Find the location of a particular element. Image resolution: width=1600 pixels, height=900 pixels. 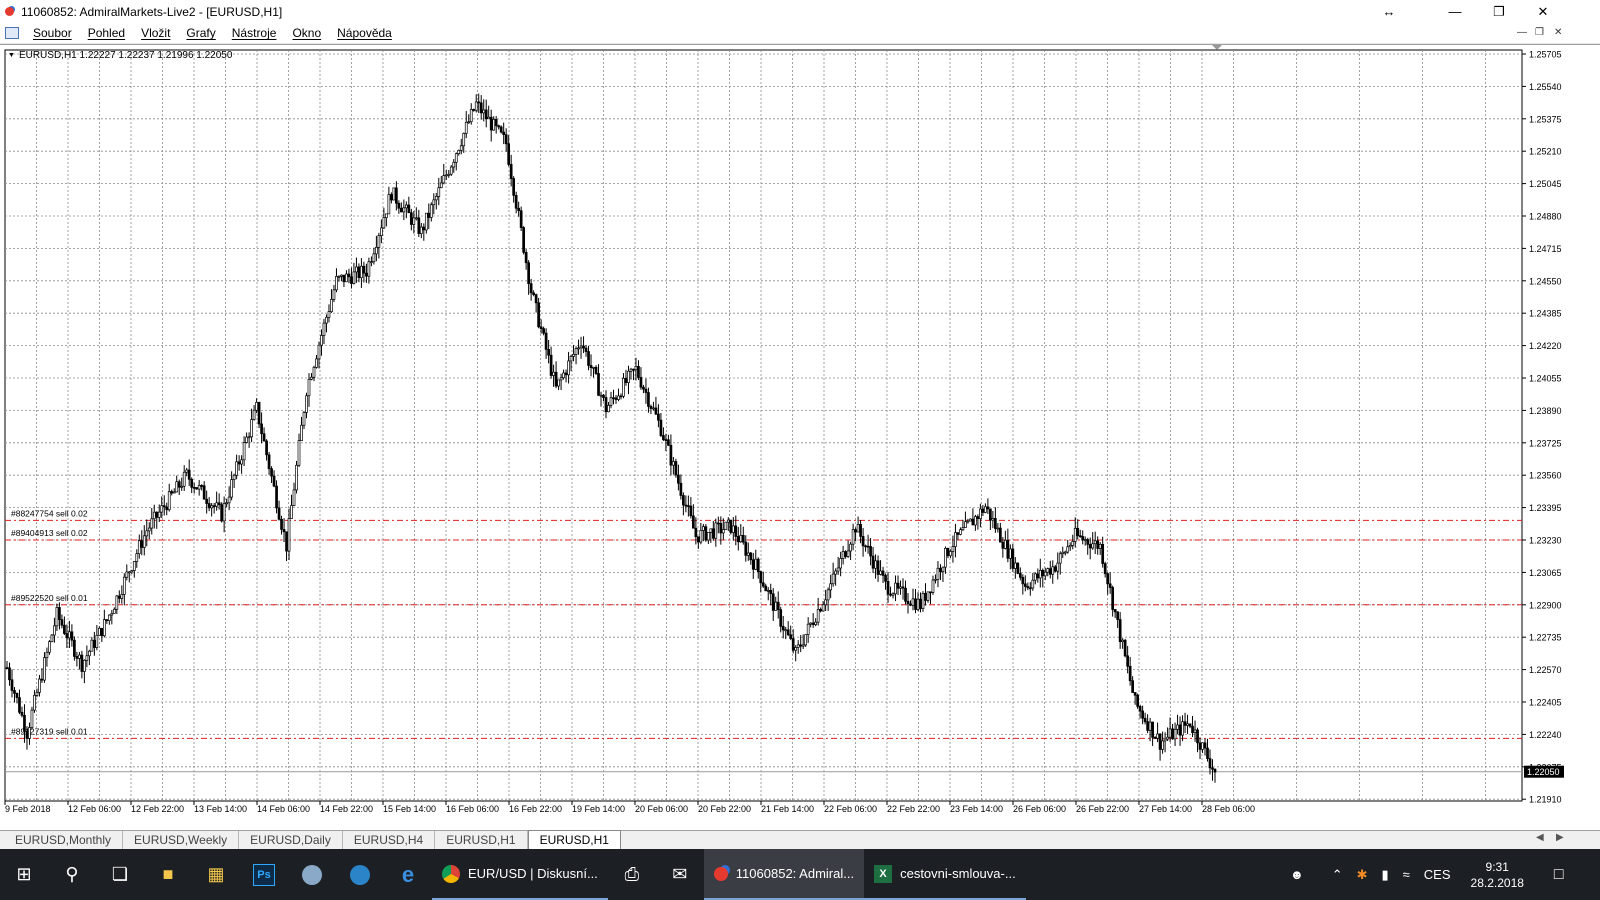

printer-icon: ⎙ is located at coordinates (632, 874).